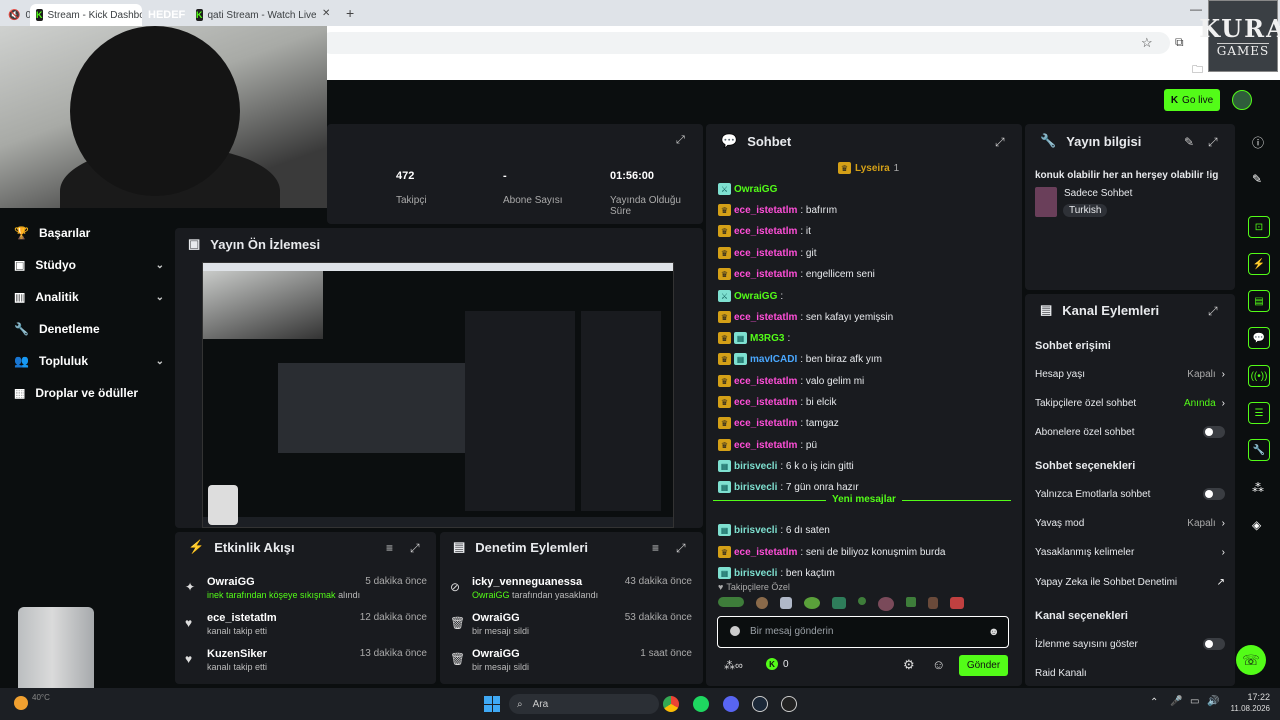 The image size is (1280, 720). What do you see at coordinates (1259, 450) in the screenshot?
I see `rail-wrench-icon: 🔧` at bounding box center [1259, 450].